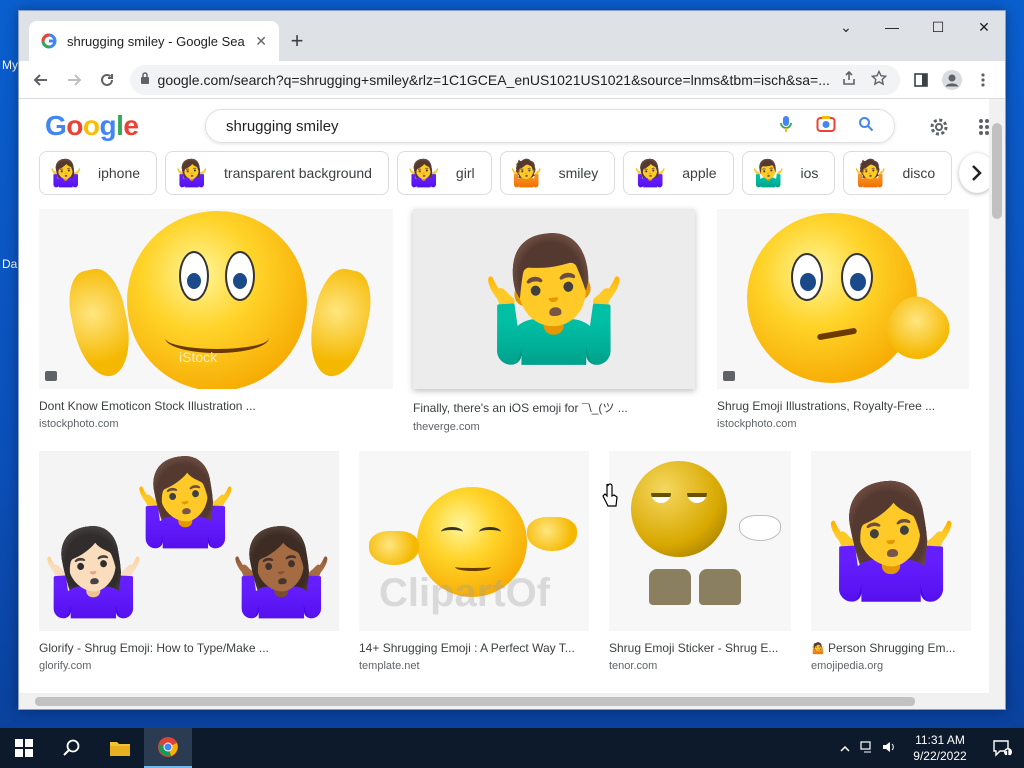  Describe the element at coordinates (898, 173) in the screenshot. I see `chip-disco: 🤷 disco` at that location.